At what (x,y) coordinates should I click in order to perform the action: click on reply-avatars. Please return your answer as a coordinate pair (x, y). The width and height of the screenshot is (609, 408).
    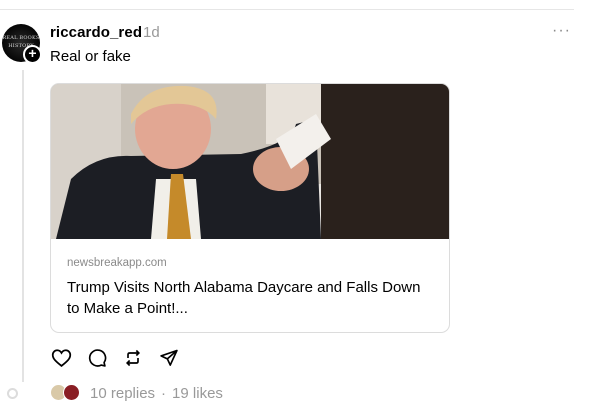
    Looking at the image, I should click on (67, 393).